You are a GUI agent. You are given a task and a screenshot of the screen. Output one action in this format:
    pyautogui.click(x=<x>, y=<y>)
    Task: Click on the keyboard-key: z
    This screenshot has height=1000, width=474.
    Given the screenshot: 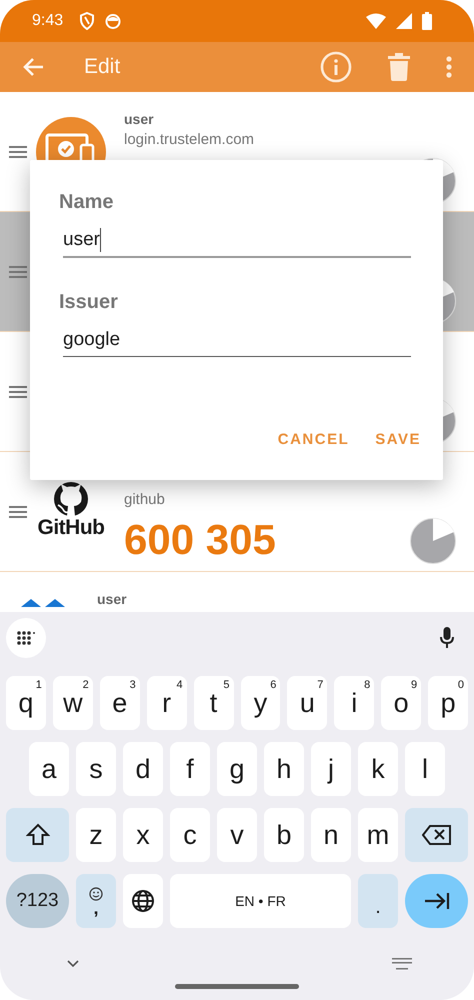 What is the action you would take?
    pyautogui.click(x=96, y=835)
    